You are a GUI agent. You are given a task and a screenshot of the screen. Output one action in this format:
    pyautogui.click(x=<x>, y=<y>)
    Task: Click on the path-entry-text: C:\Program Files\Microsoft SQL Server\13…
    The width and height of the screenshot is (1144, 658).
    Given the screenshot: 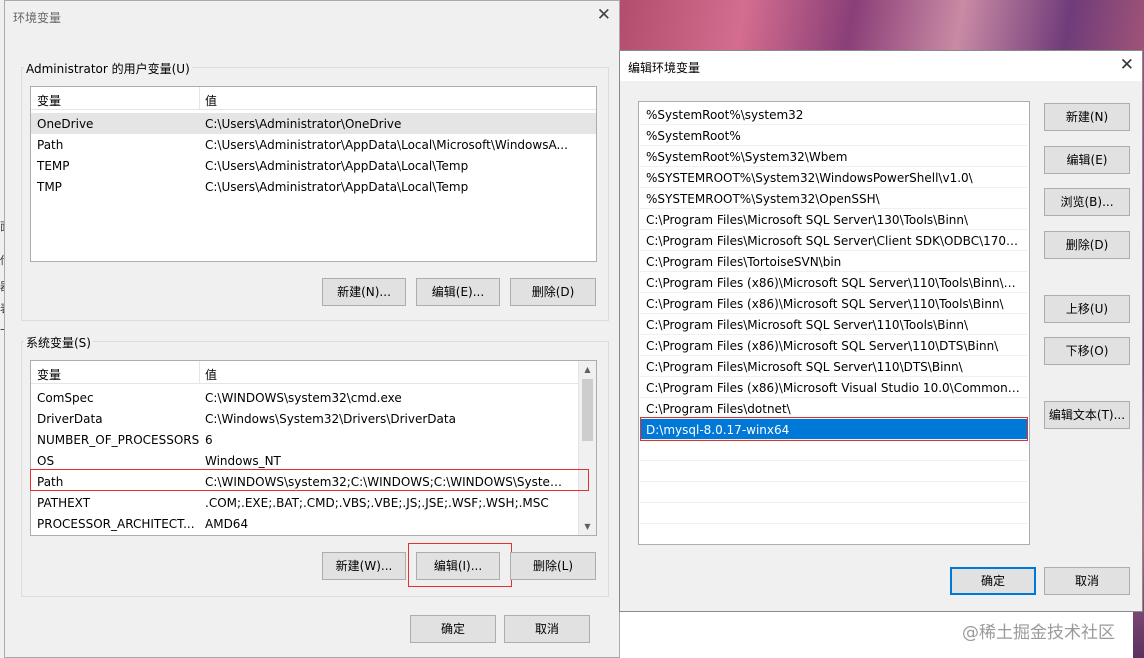 What is the action you would take?
    pyautogui.click(x=807, y=220)
    